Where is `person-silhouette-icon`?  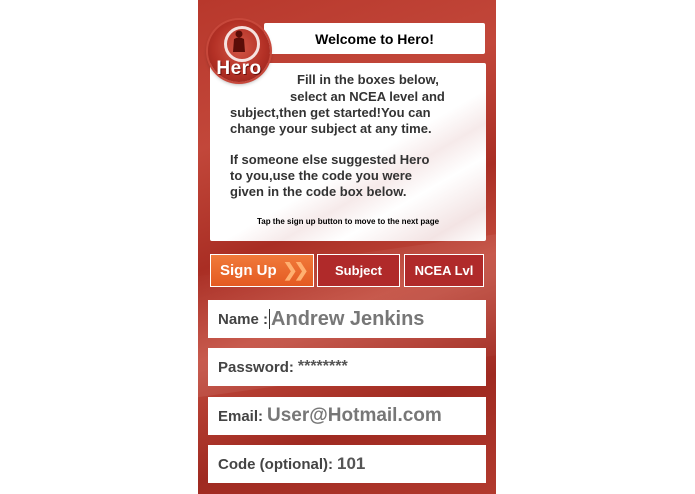 person-silhouette-icon is located at coordinates (239, 41).